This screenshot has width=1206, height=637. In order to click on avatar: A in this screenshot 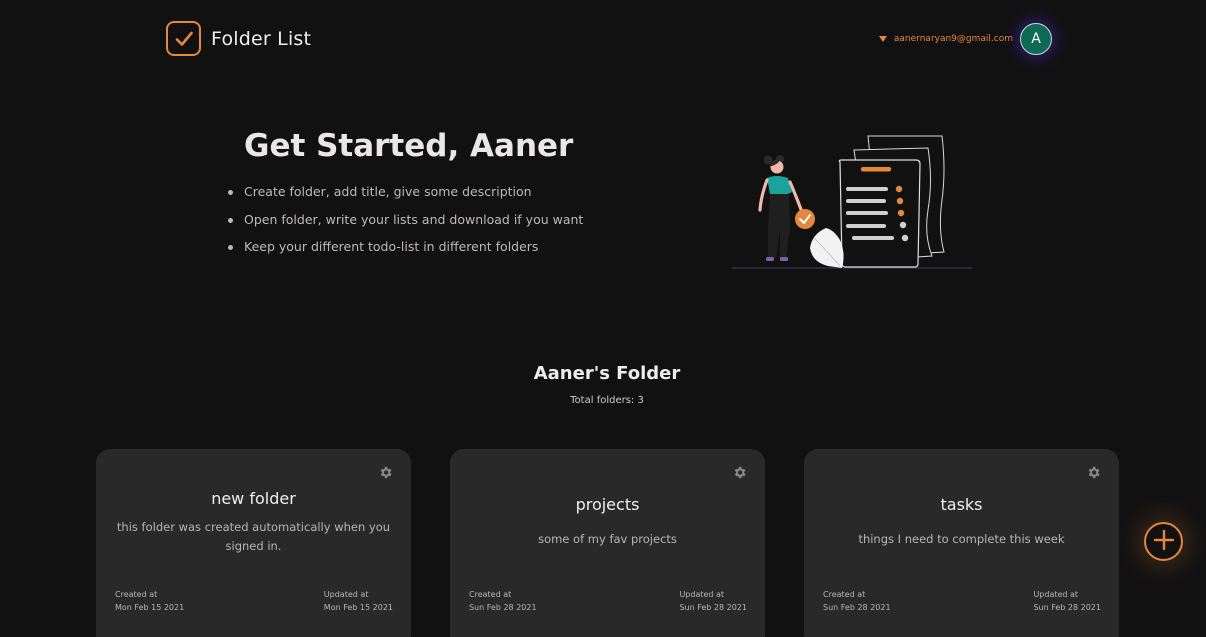, I will do `click(1036, 39)`.